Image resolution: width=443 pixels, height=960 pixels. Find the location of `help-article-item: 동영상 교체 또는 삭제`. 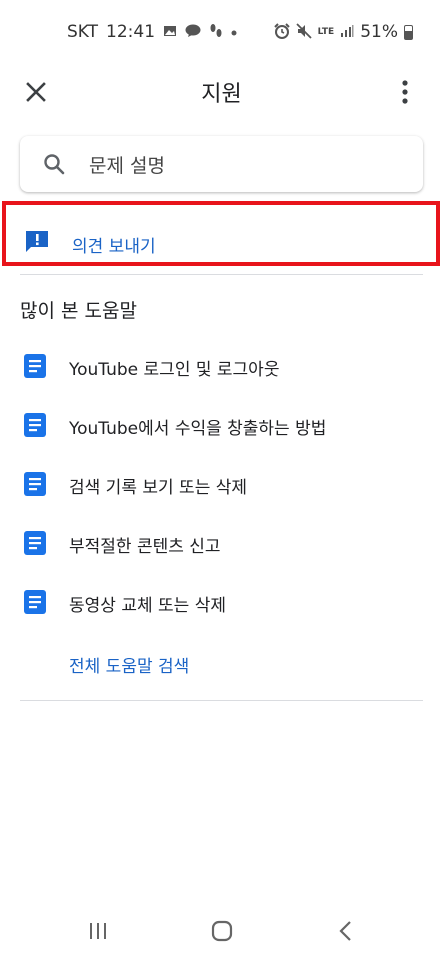

help-article-item: 동영상 교체 또는 삭제 is located at coordinates (221, 602).